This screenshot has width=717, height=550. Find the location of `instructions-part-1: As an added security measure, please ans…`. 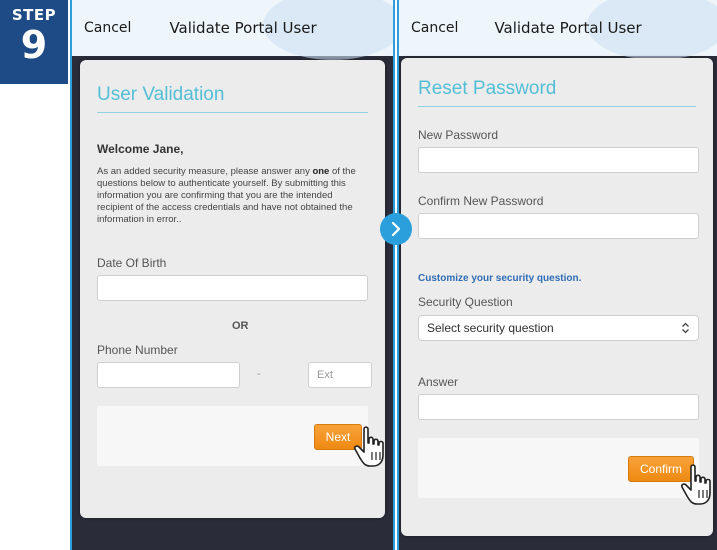

instructions-part-1: As an added security measure, please ans… is located at coordinates (205, 171).